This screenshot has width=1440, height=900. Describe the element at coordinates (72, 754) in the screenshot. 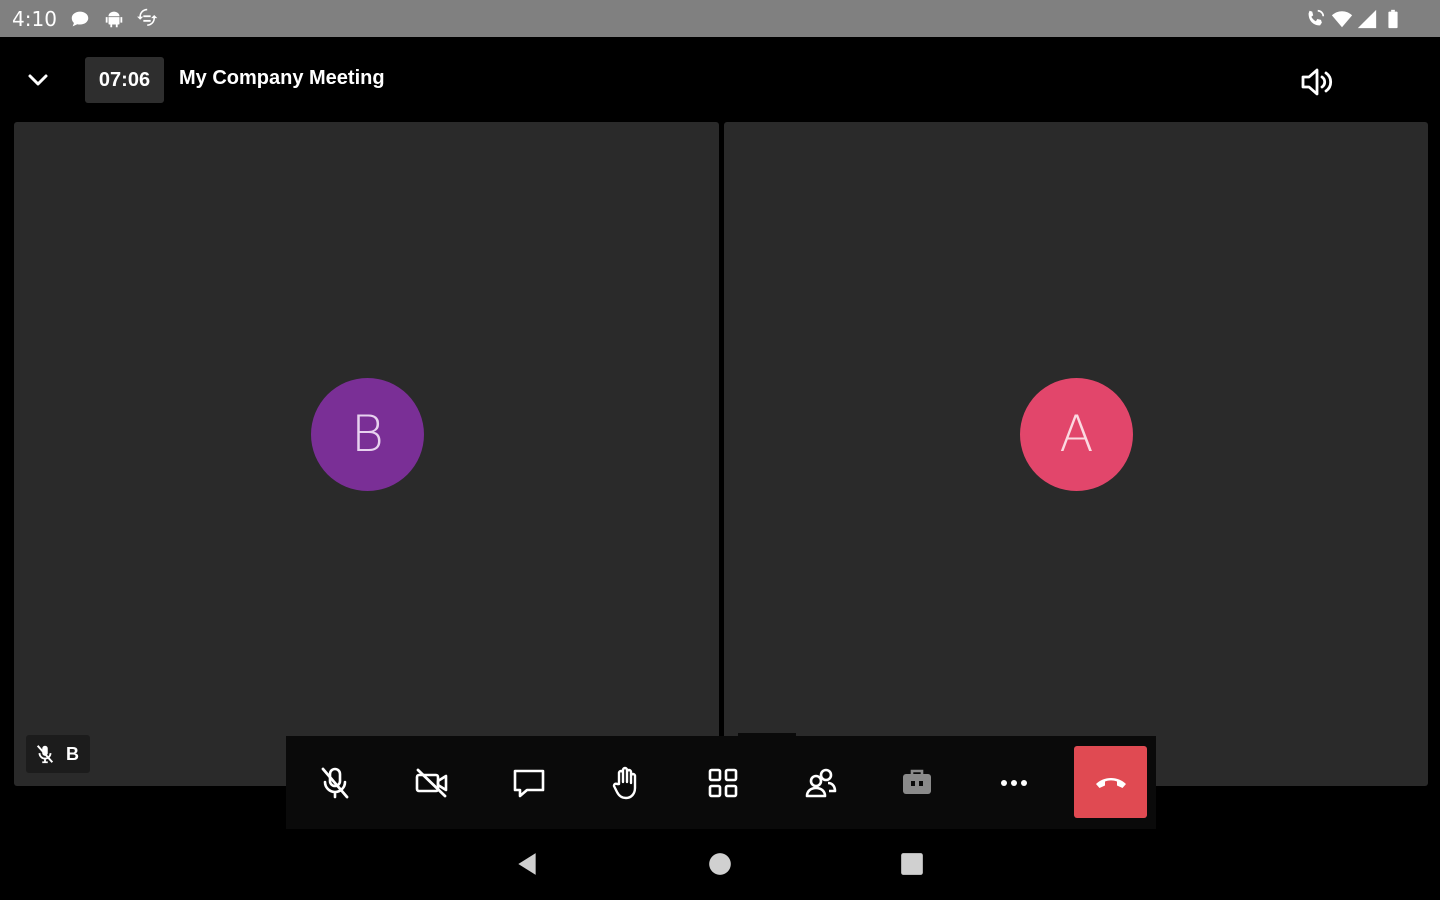

I see `self-name-label: B` at that location.